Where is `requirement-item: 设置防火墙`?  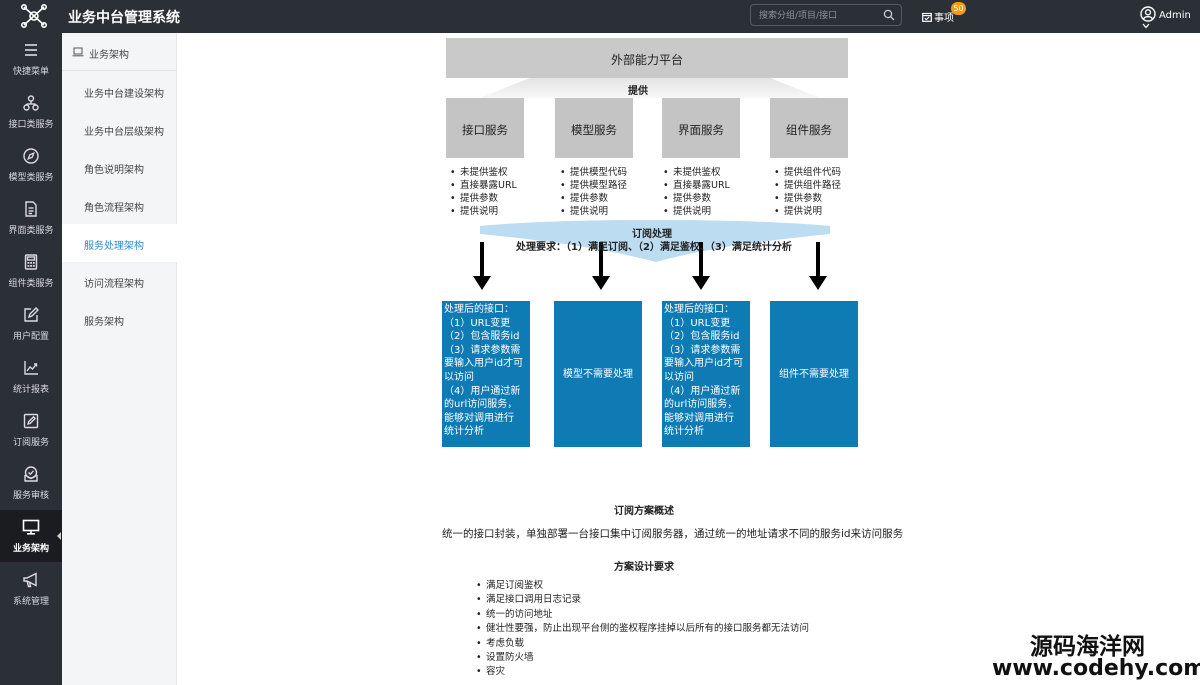
requirement-item: 设置防火墙 is located at coordinates (669, 658).